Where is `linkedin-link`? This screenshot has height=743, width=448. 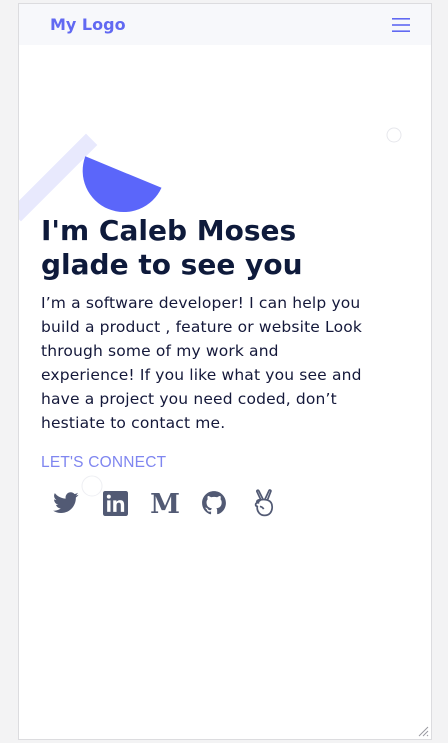
linkedin-link is located at coordinates (116, 503).